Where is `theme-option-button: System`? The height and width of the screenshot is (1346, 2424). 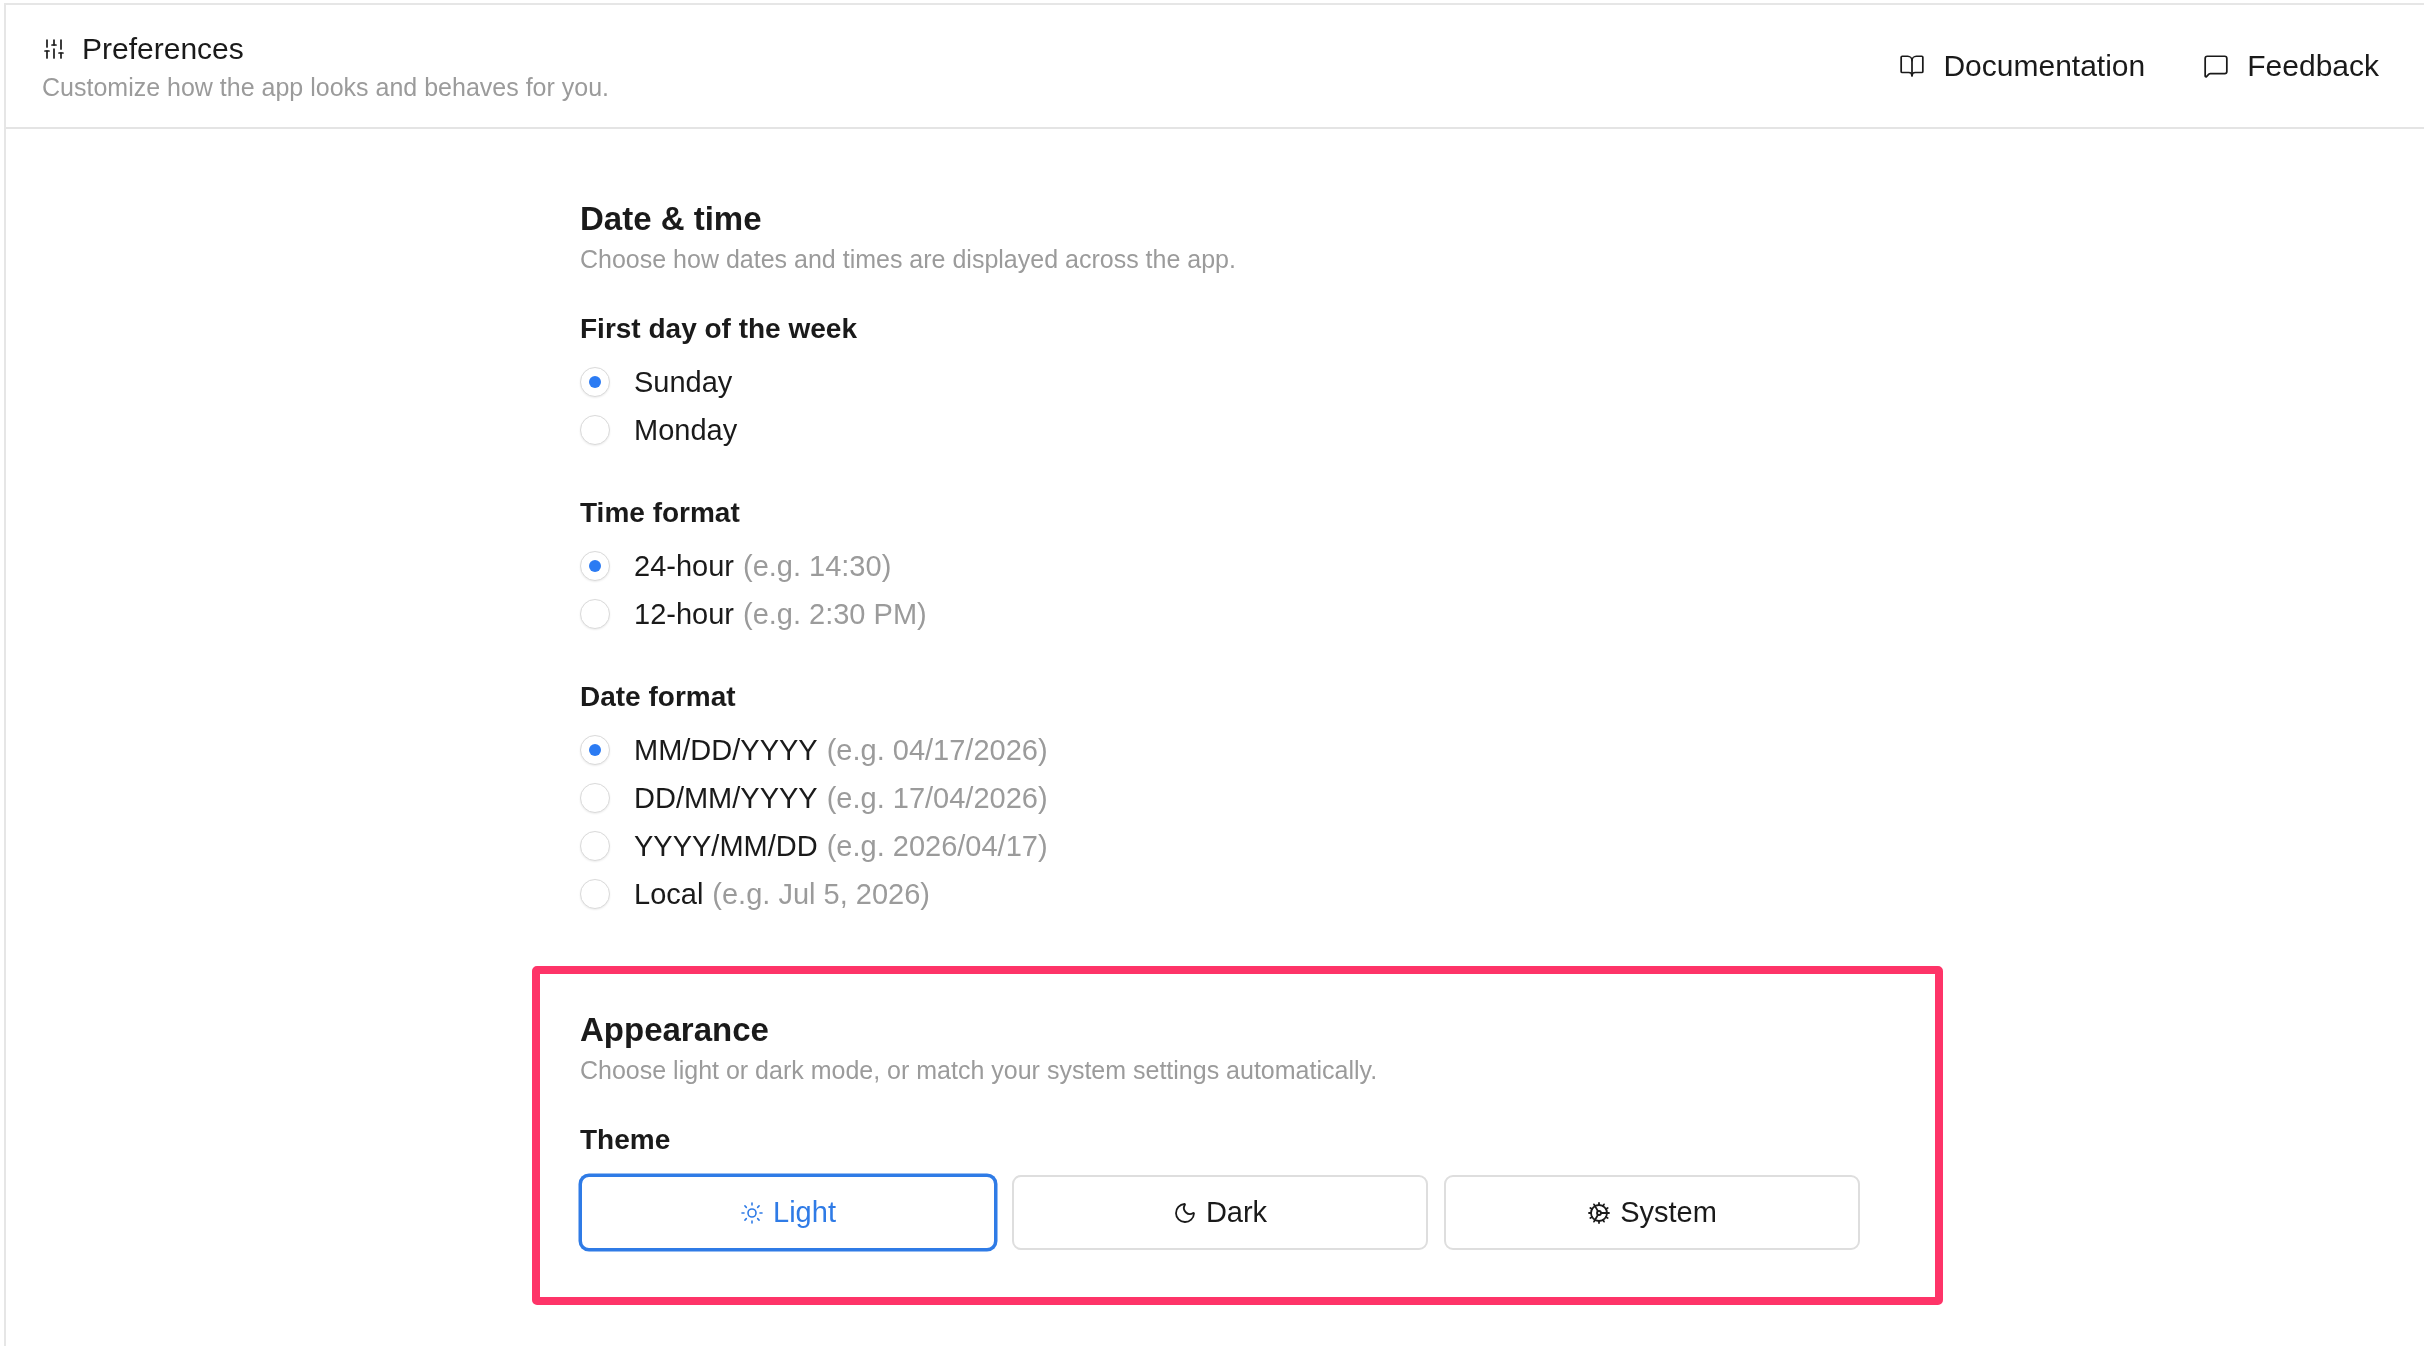
theme-option-button: System is located at coordinates (1652, 1212).